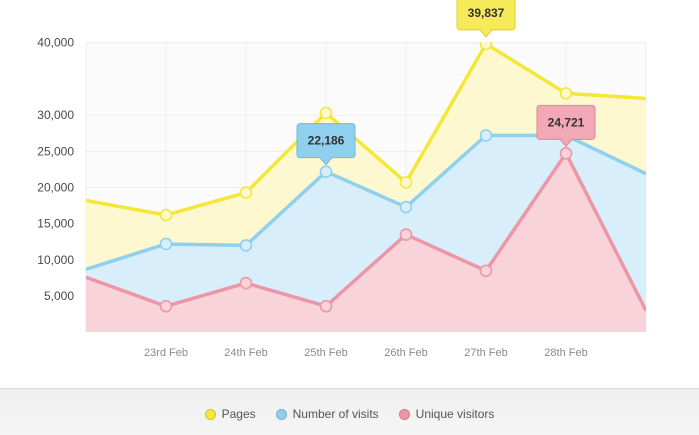 The image size is (699, 435). I want to click on legend-swatch-unique-visitors, so click(404, 414).